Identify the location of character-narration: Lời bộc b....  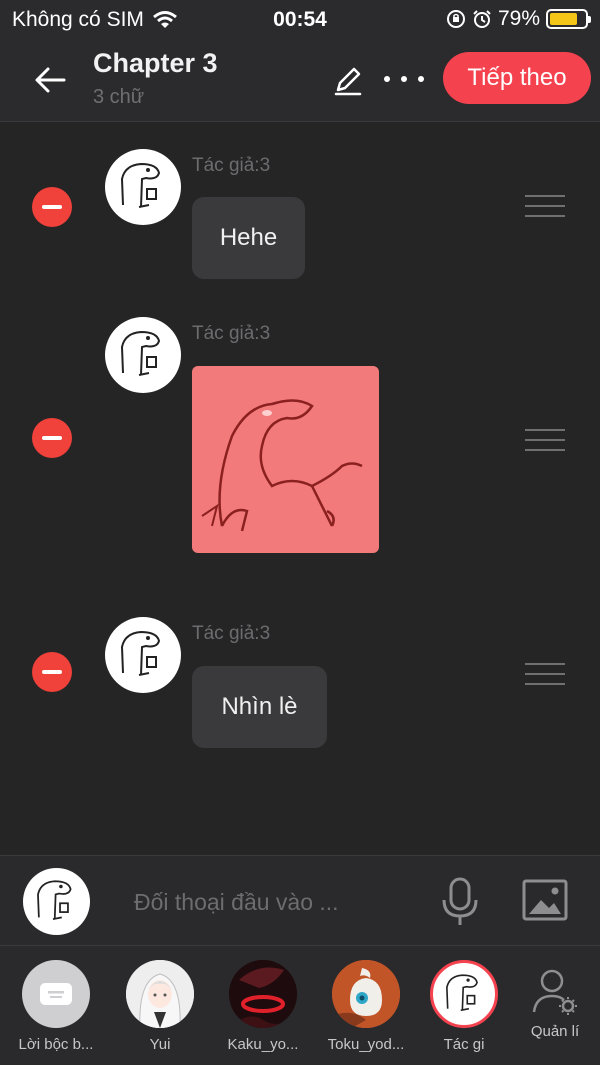
(56, 1006).